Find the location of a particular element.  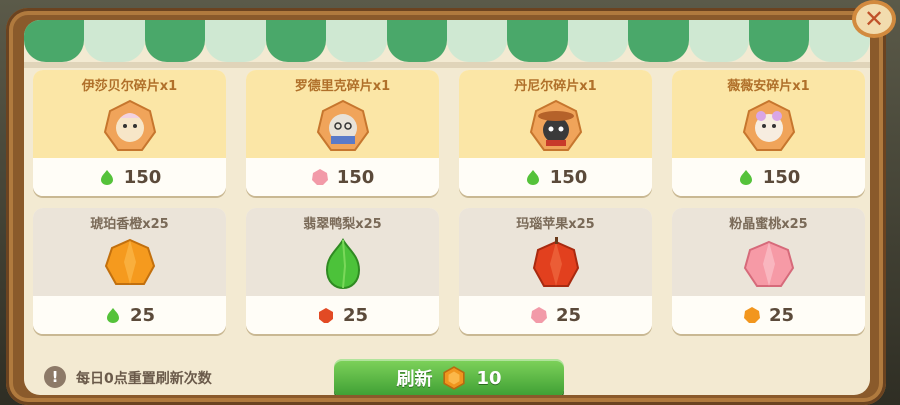

refresh-reset-info: 每日0点重置刷新次数 is located at coordinates (144, 379).